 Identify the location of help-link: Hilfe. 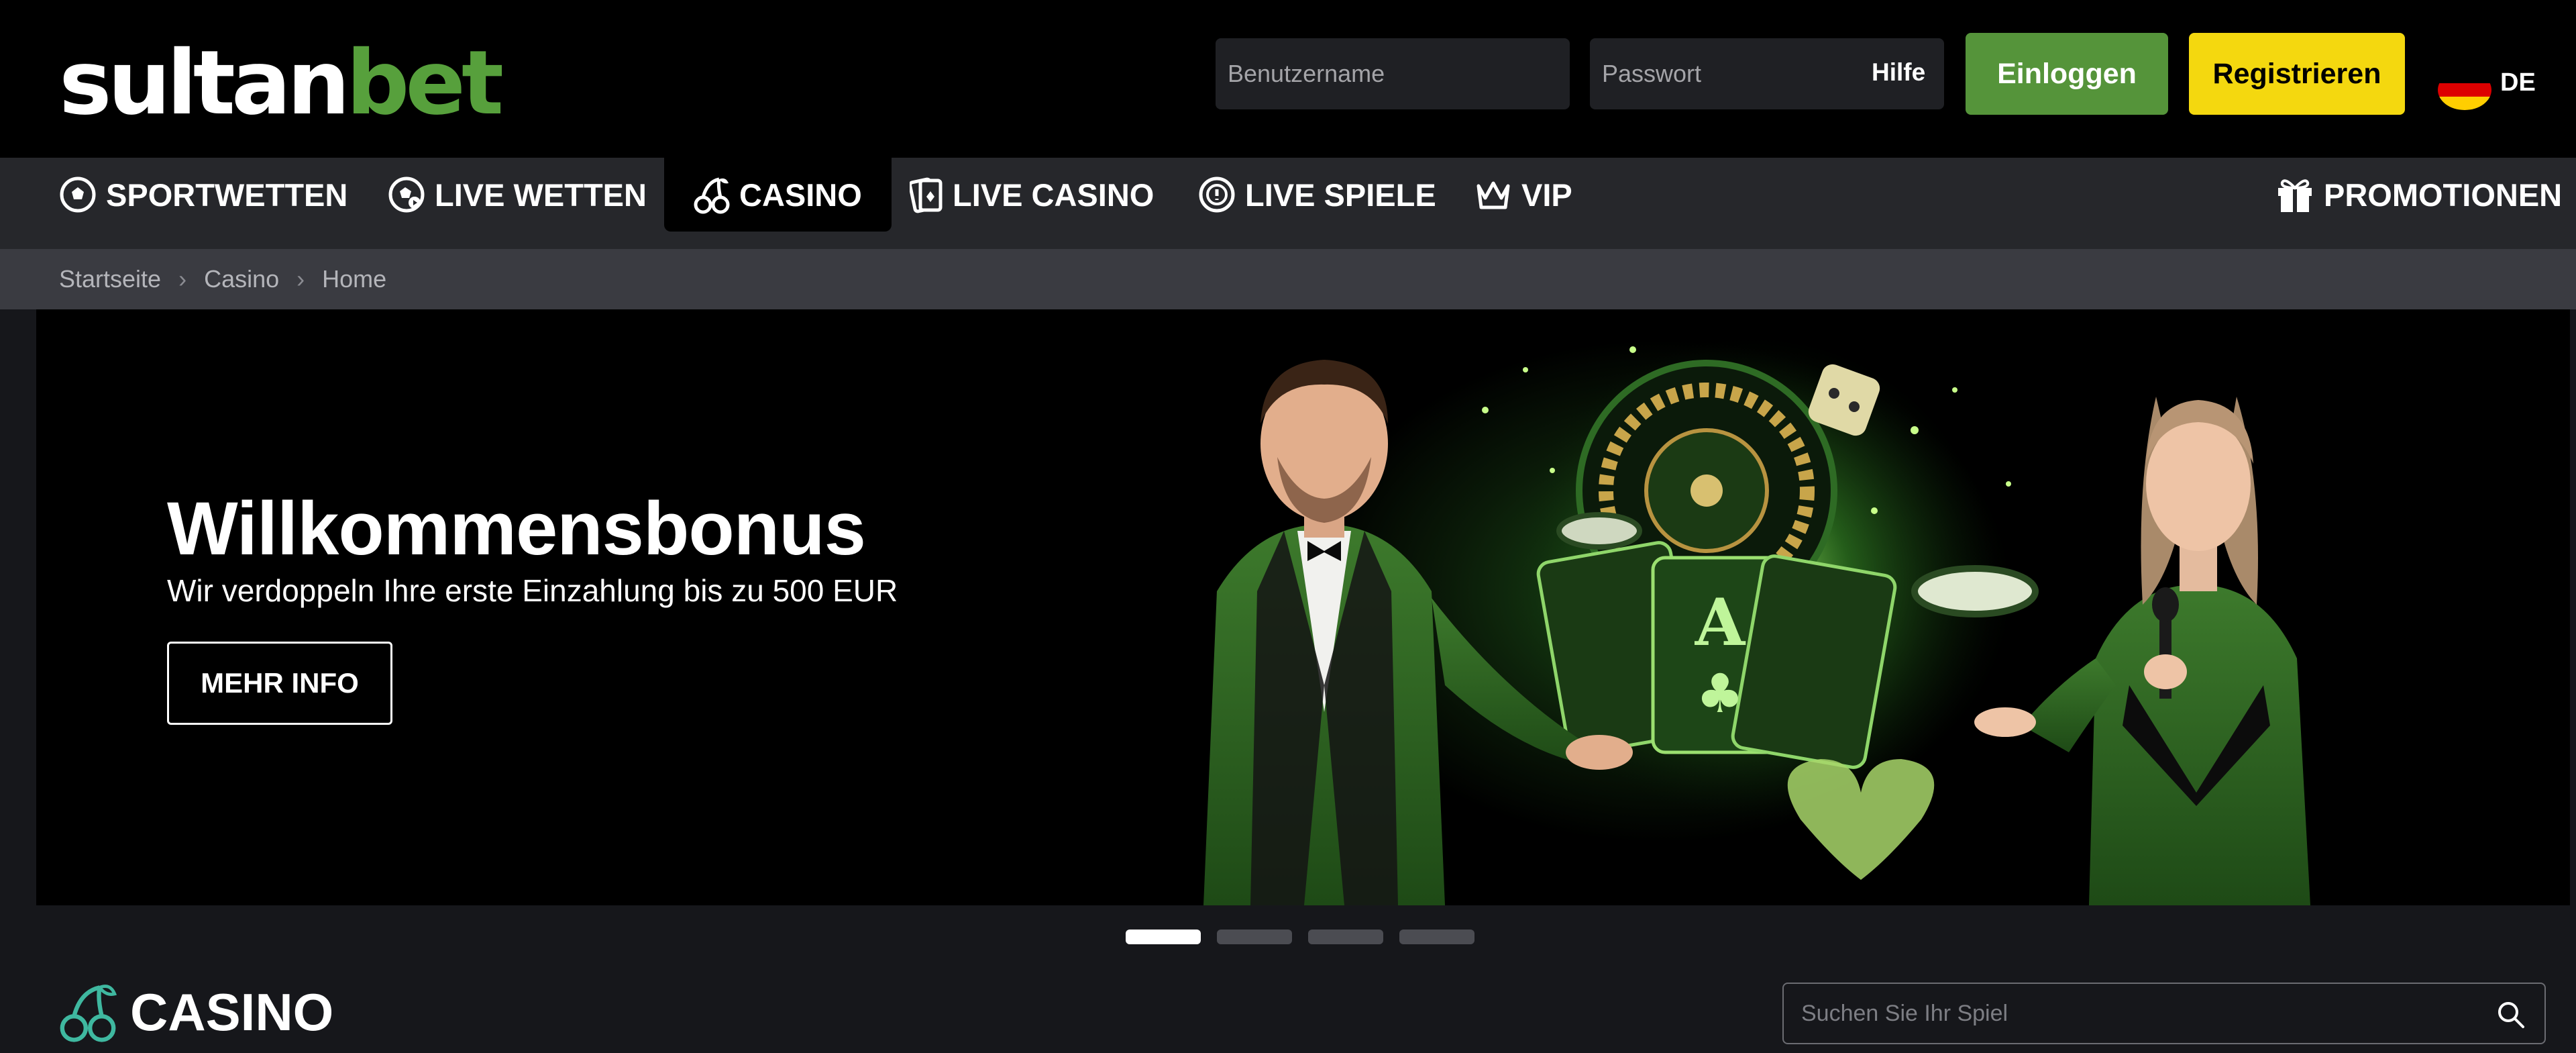
(1898, 72).